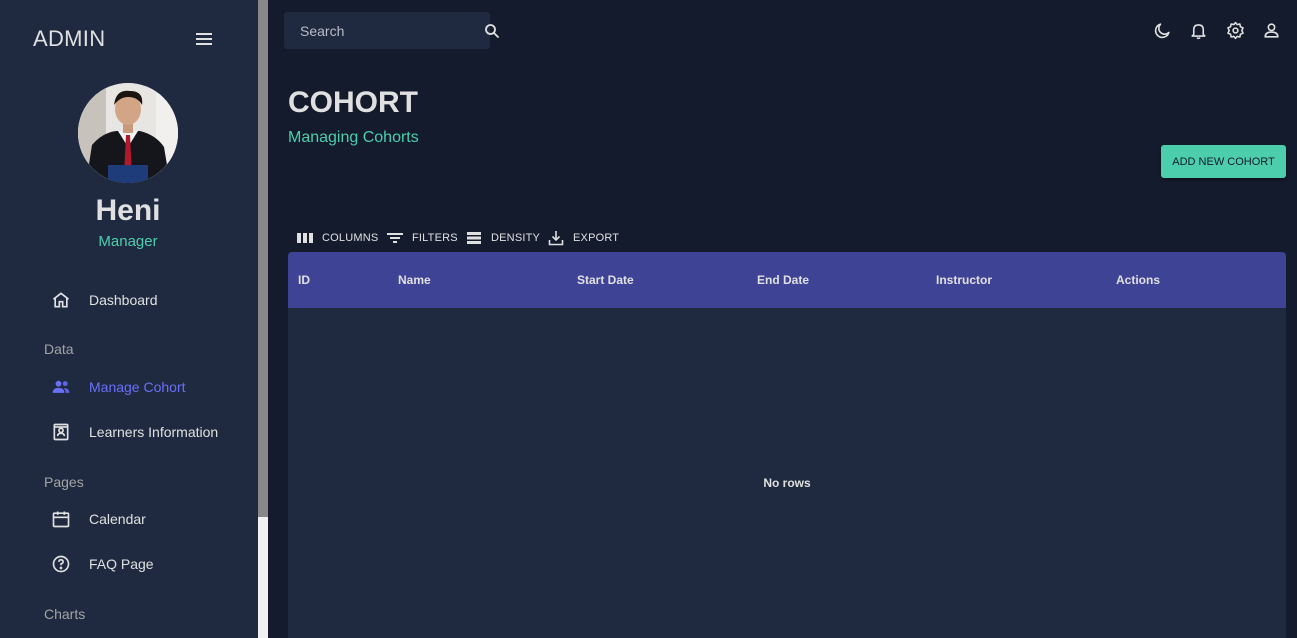 The image size is (1297, 638). What do you see at coordinates (556, 238) in the screenshot?
I see `download-icon` at bounding box center [556, 238].